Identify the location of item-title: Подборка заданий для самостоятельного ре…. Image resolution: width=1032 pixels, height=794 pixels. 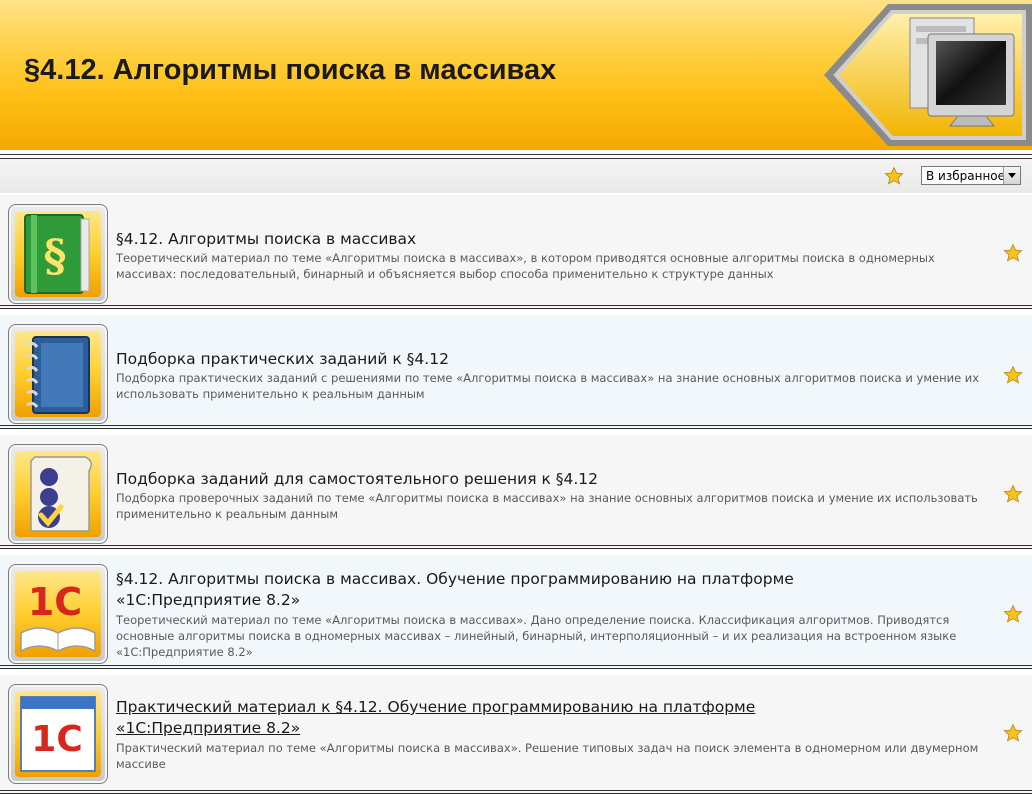
(476, 479).